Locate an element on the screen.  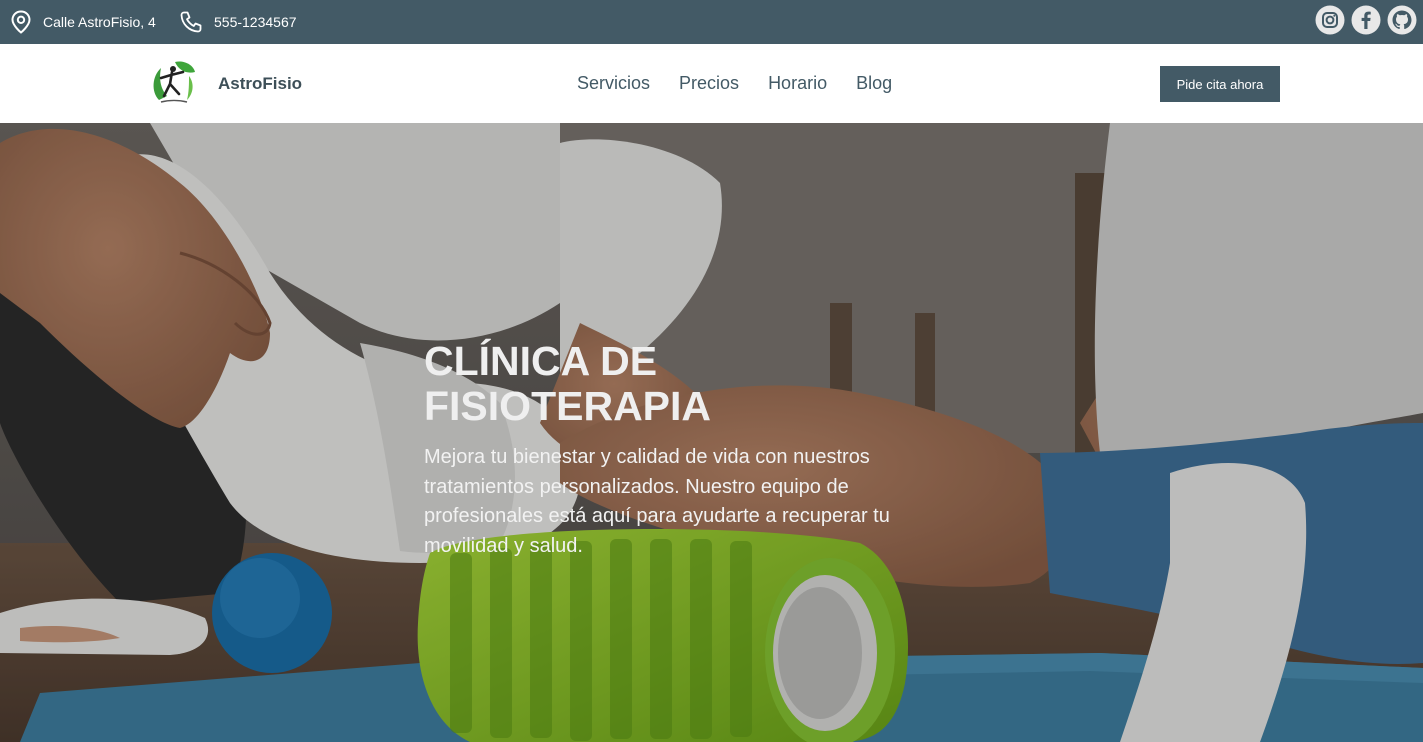
social-links is located at coordinates (1366, 22).